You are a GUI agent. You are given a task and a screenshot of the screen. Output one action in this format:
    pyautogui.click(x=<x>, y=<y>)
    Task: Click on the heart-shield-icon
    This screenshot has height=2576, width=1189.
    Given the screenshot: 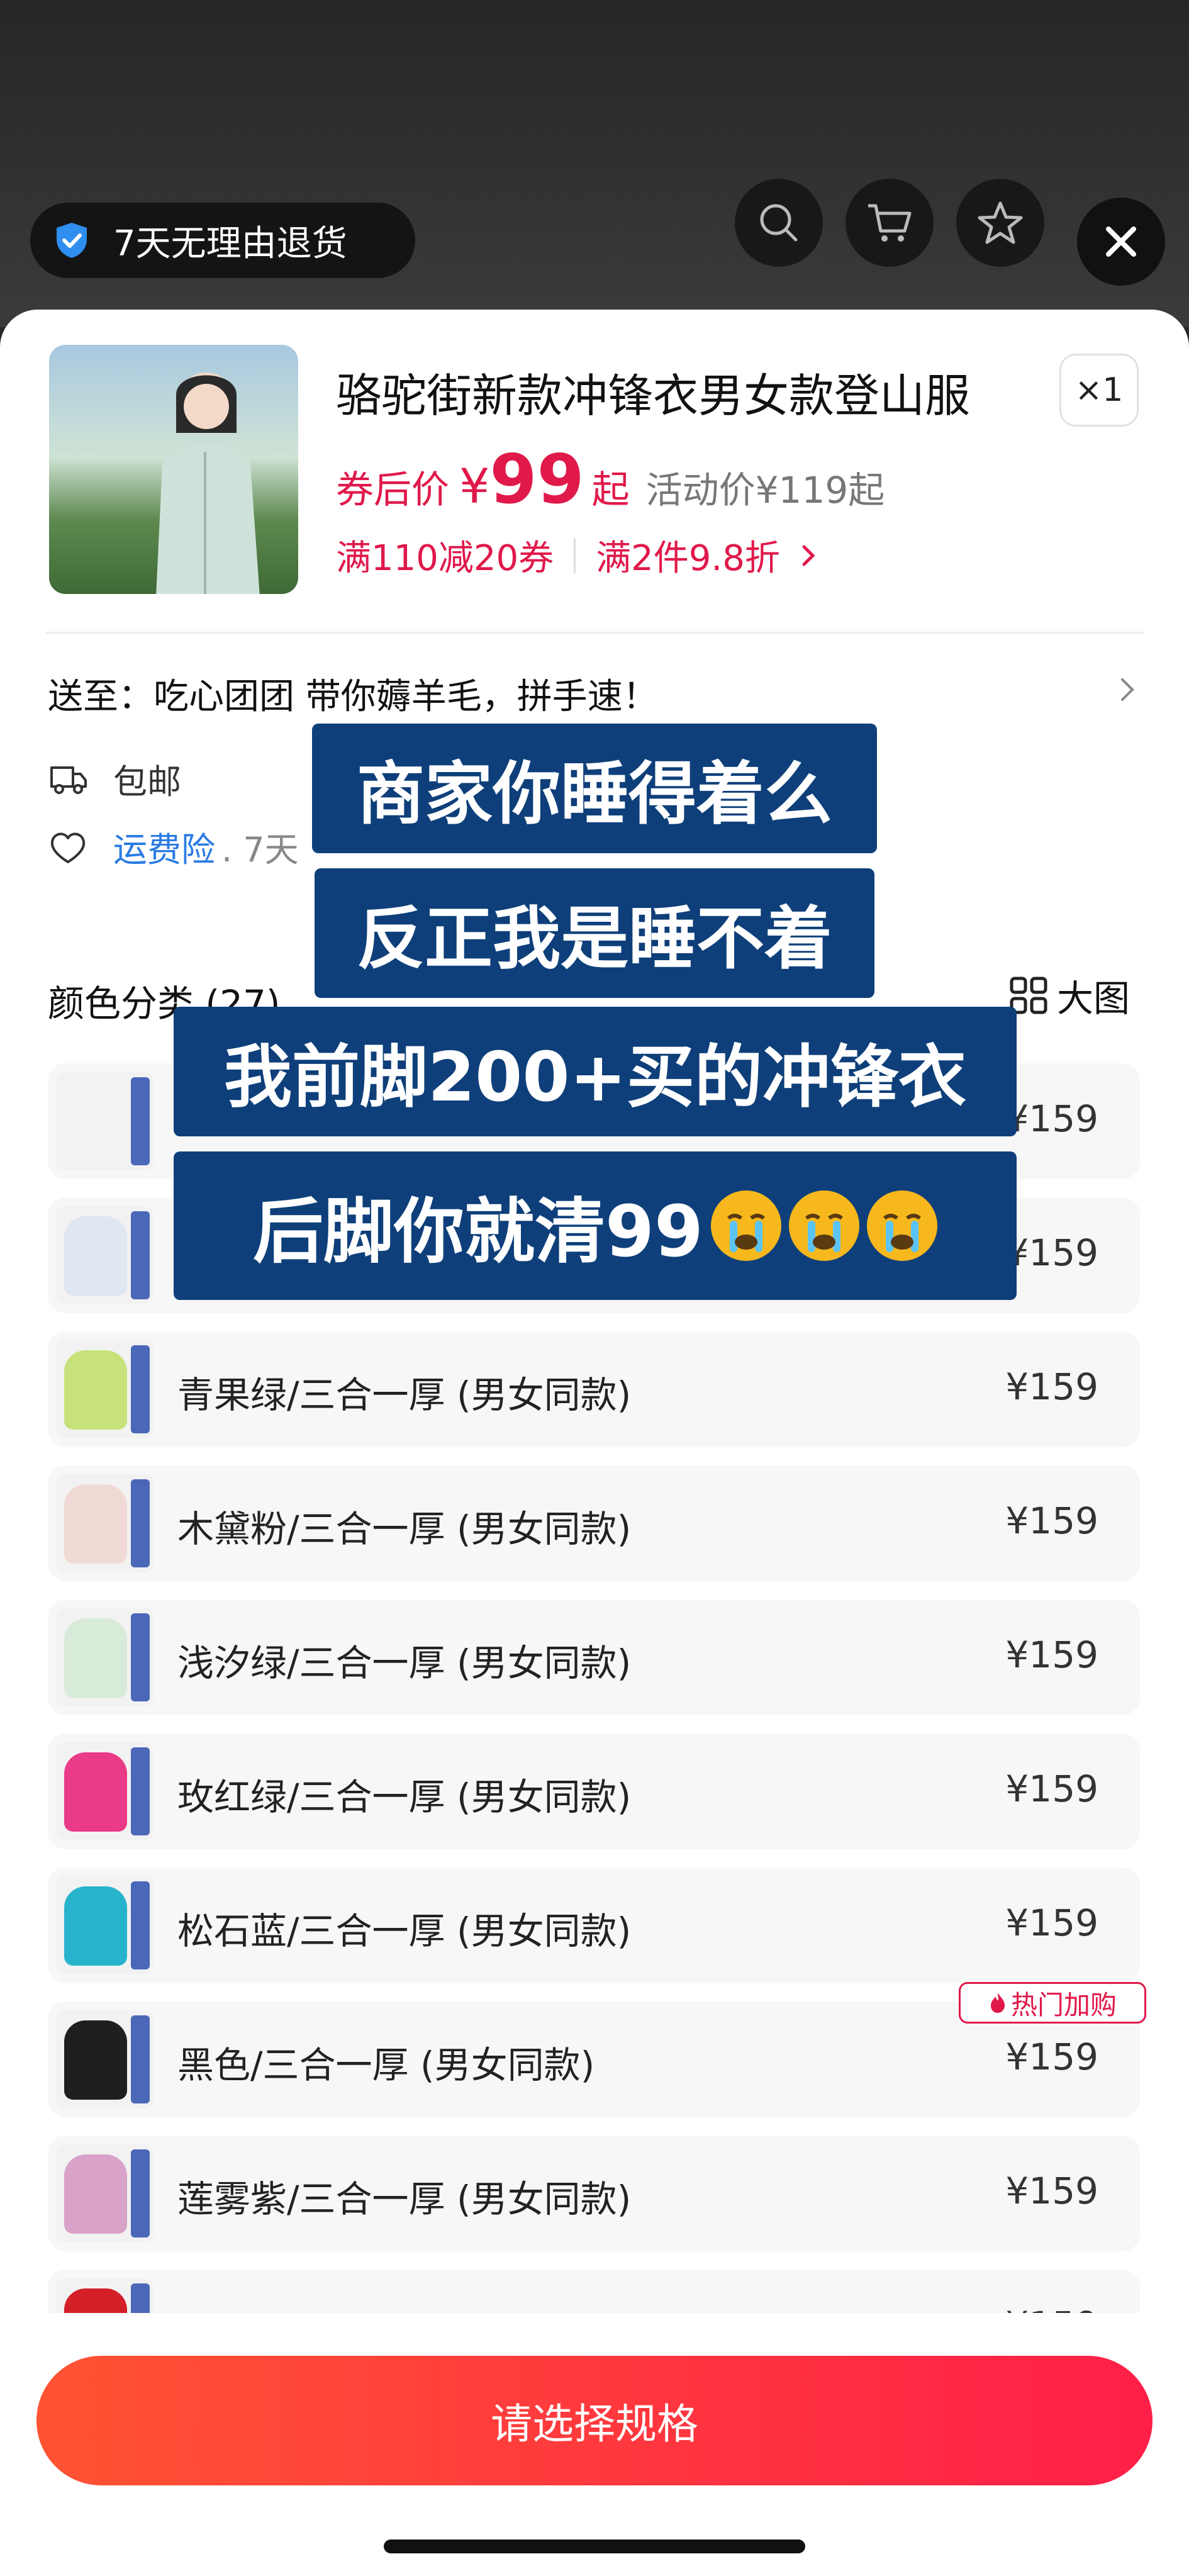 What is the action you would take?
    pyautogui.click(x=68, y=847)
    